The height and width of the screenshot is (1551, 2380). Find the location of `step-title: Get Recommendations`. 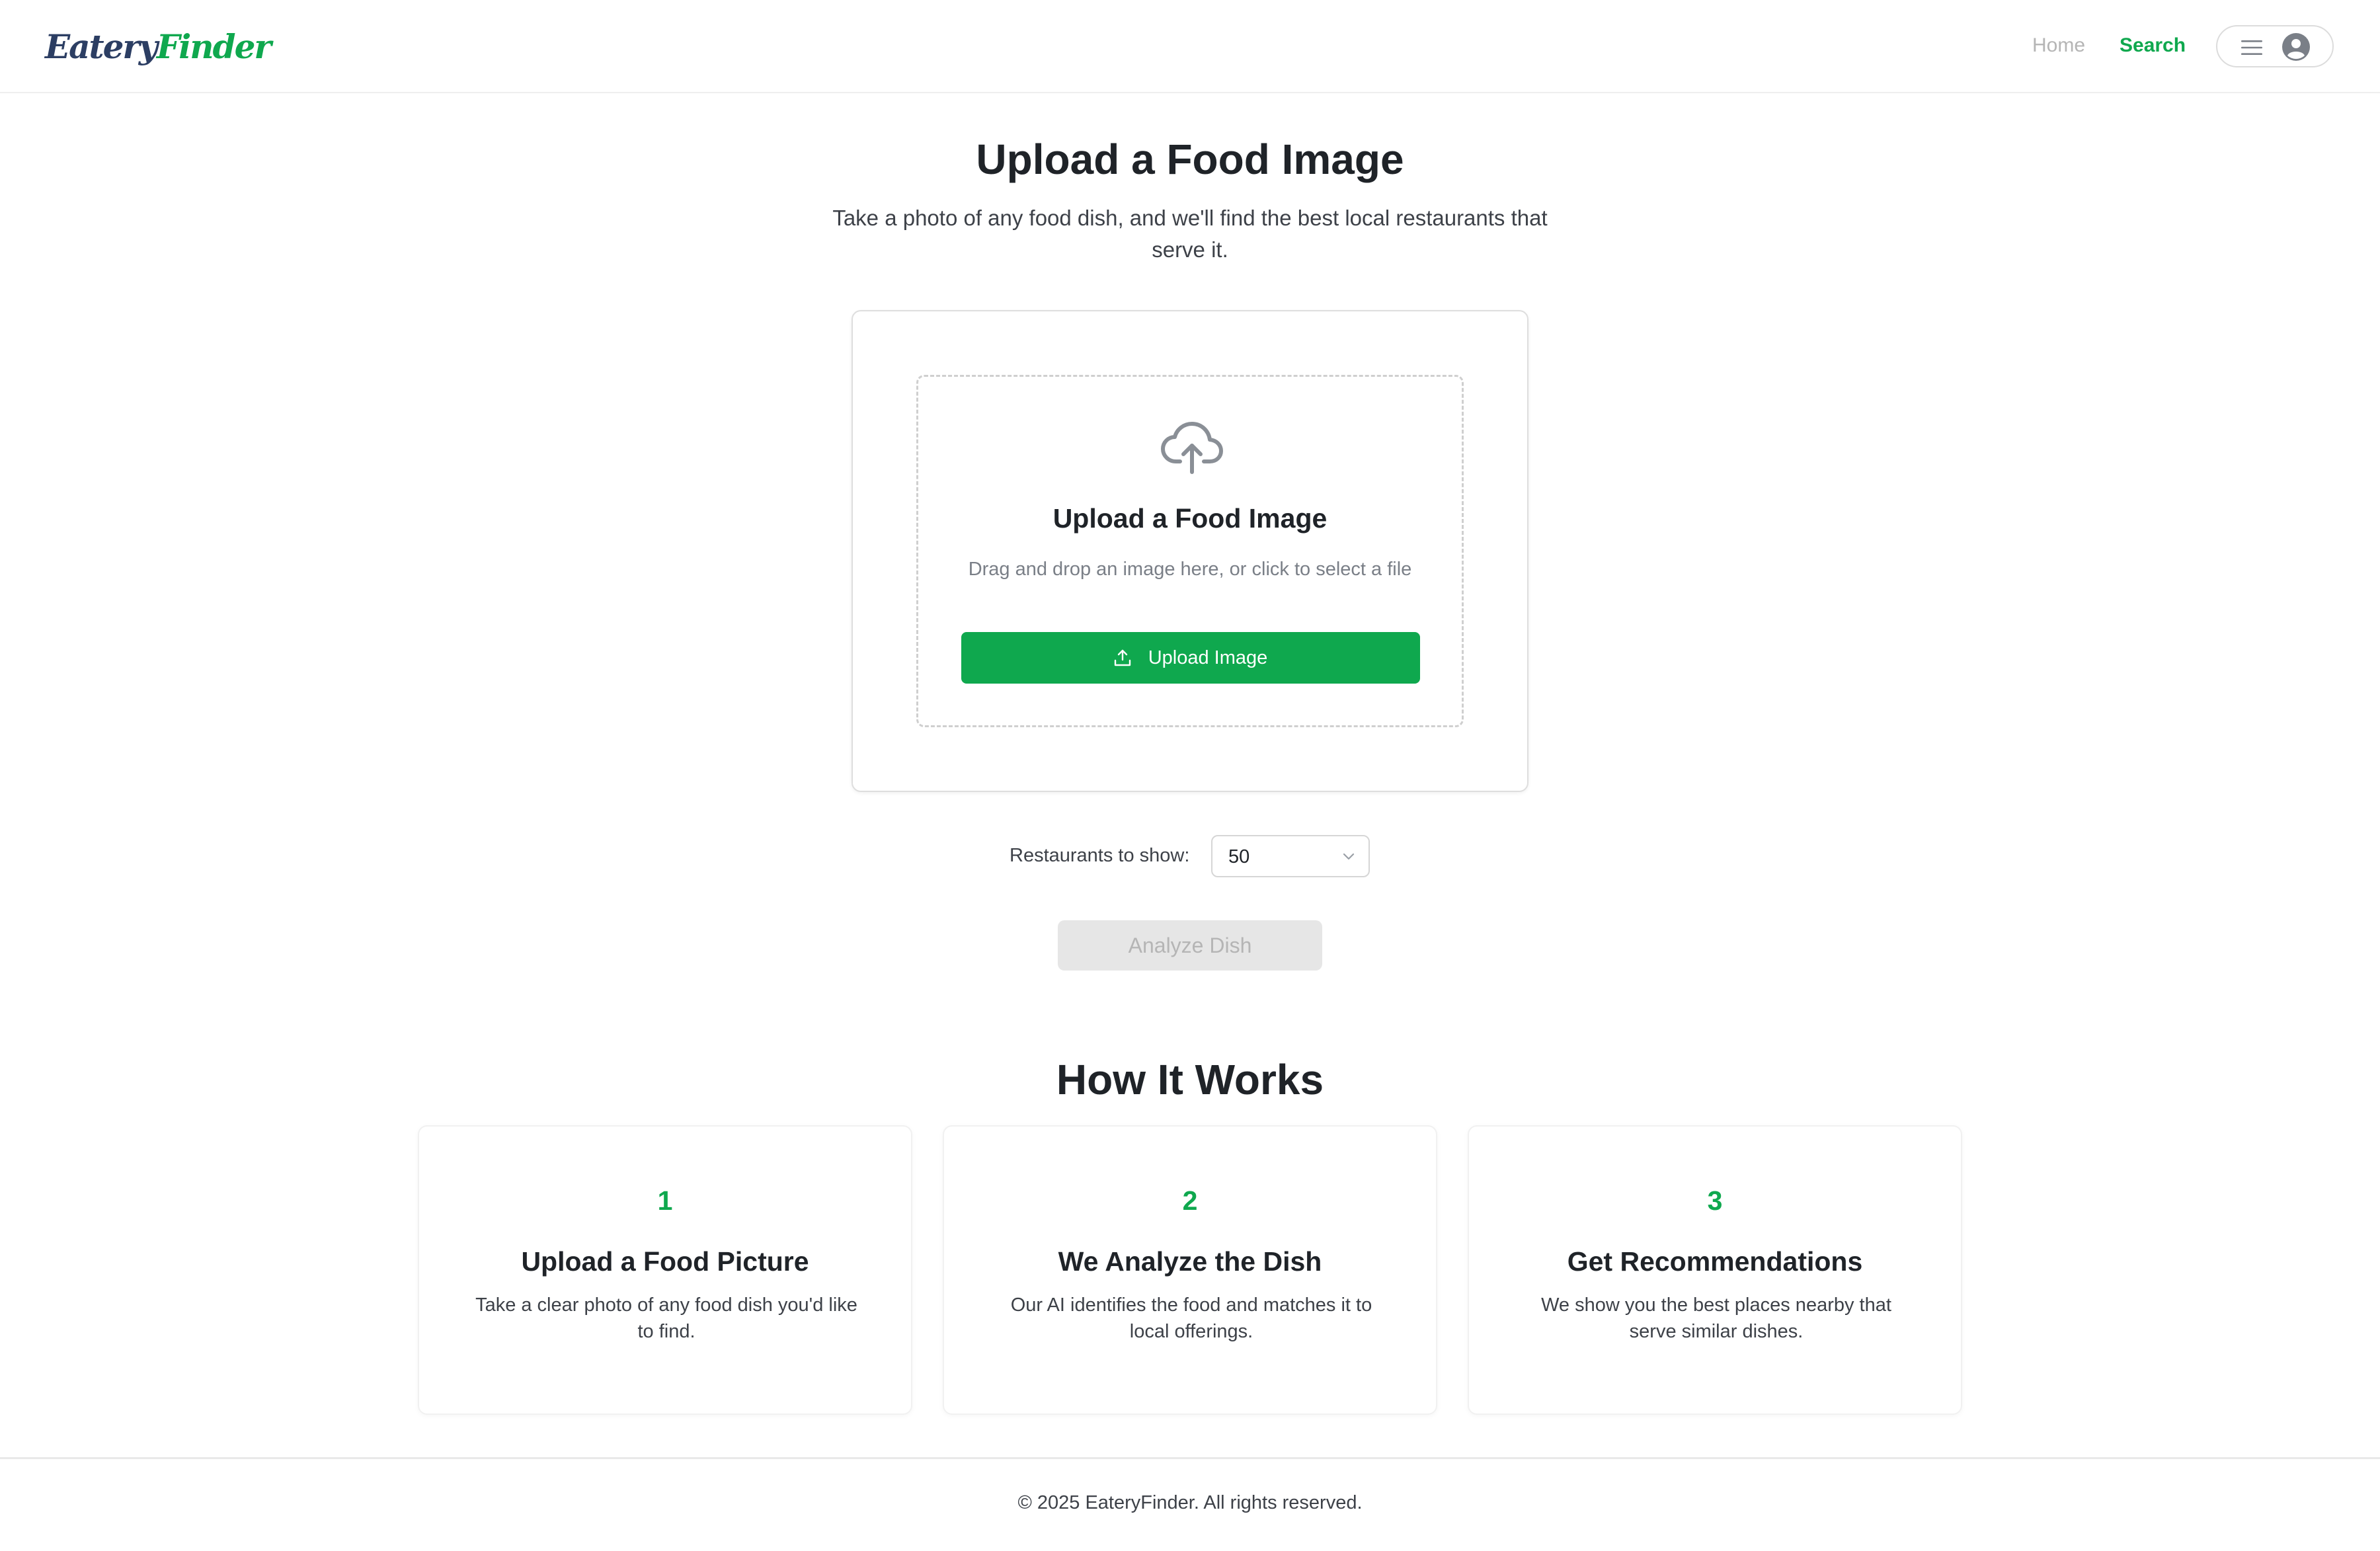

step-title: Get Recommendations is located at coordinates (1715, 1261).